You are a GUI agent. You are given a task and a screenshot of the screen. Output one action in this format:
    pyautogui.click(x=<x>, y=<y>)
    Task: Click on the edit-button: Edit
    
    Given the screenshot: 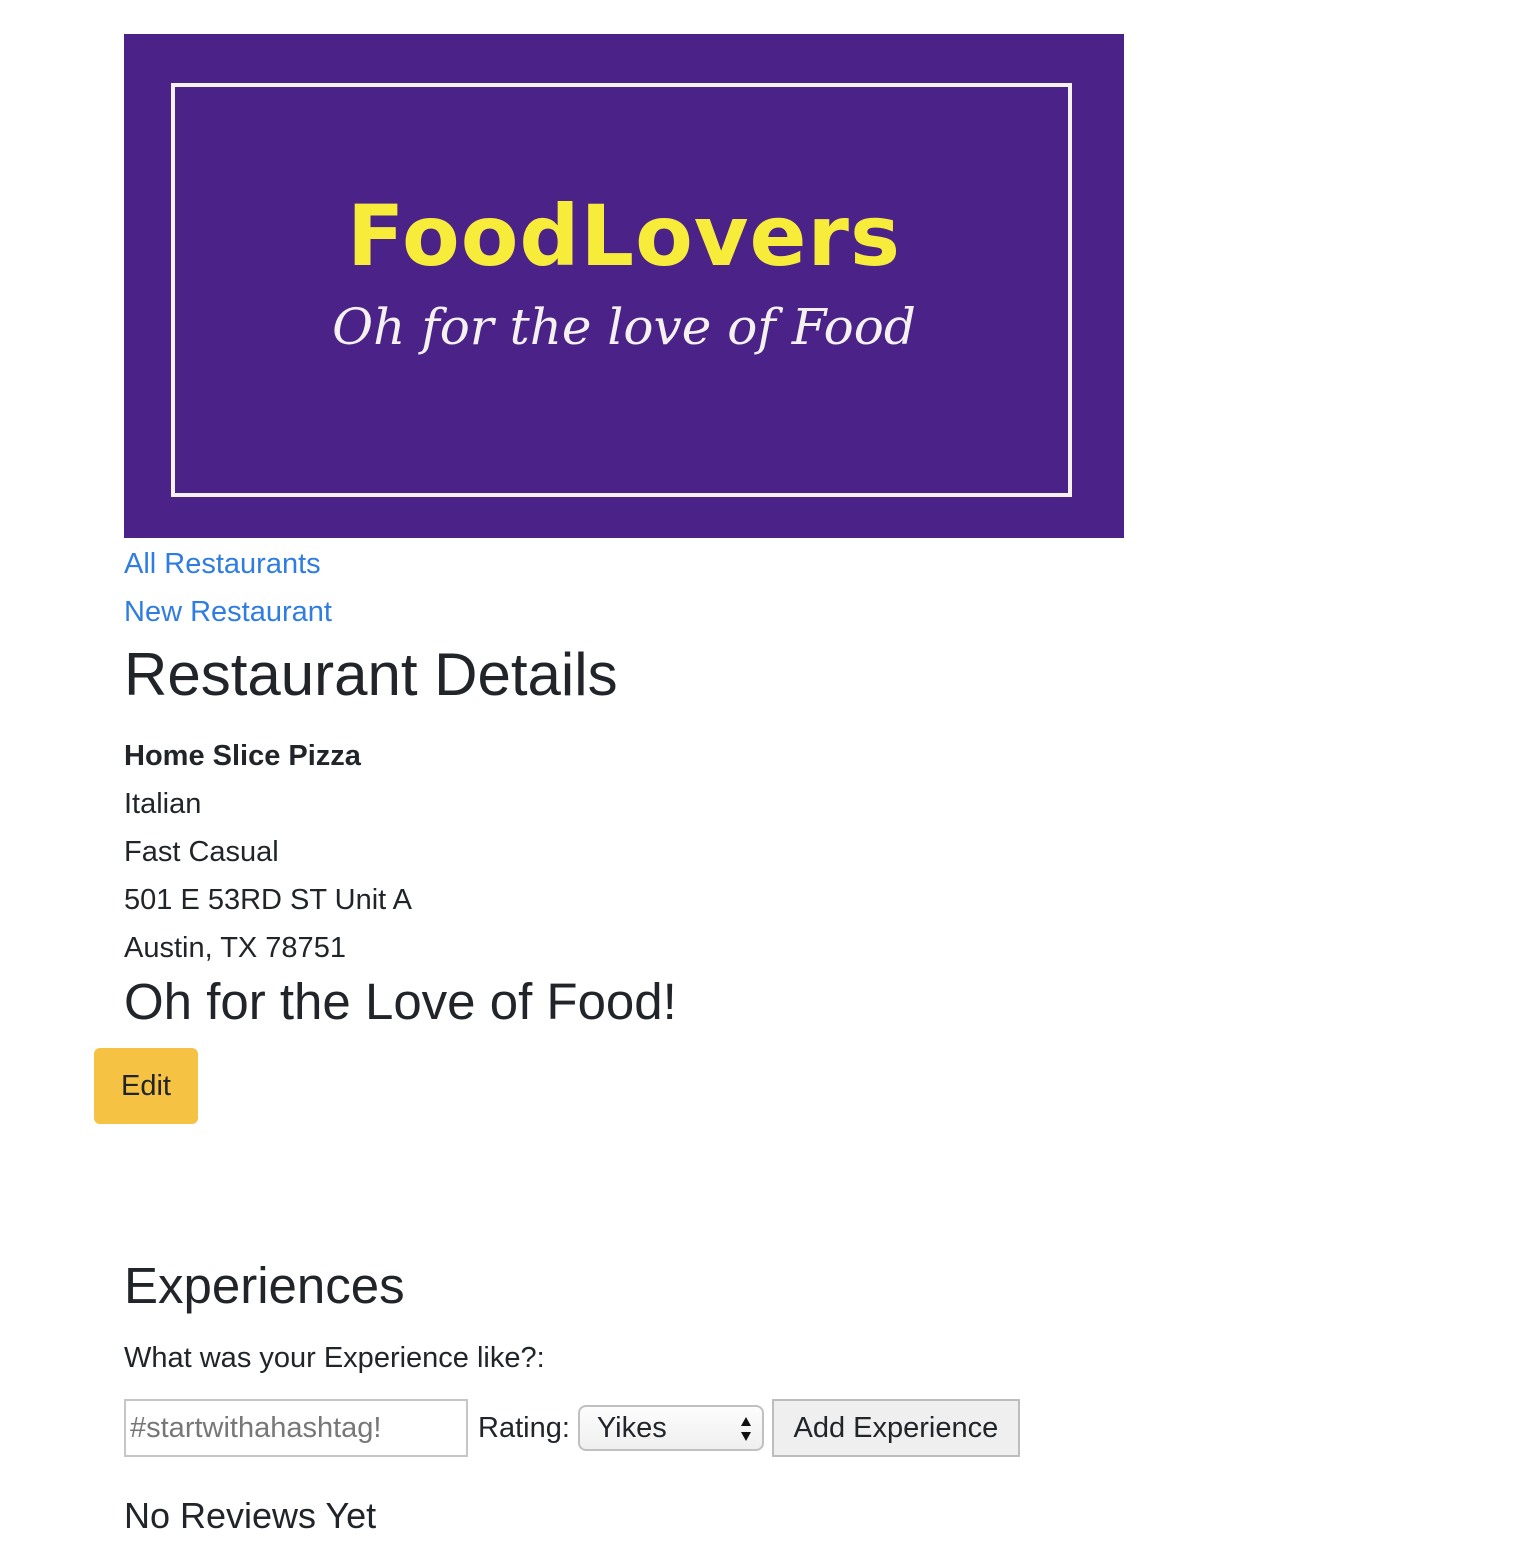 What is the action you would take?
    pyautogui.click(x=146, y=1086)
    